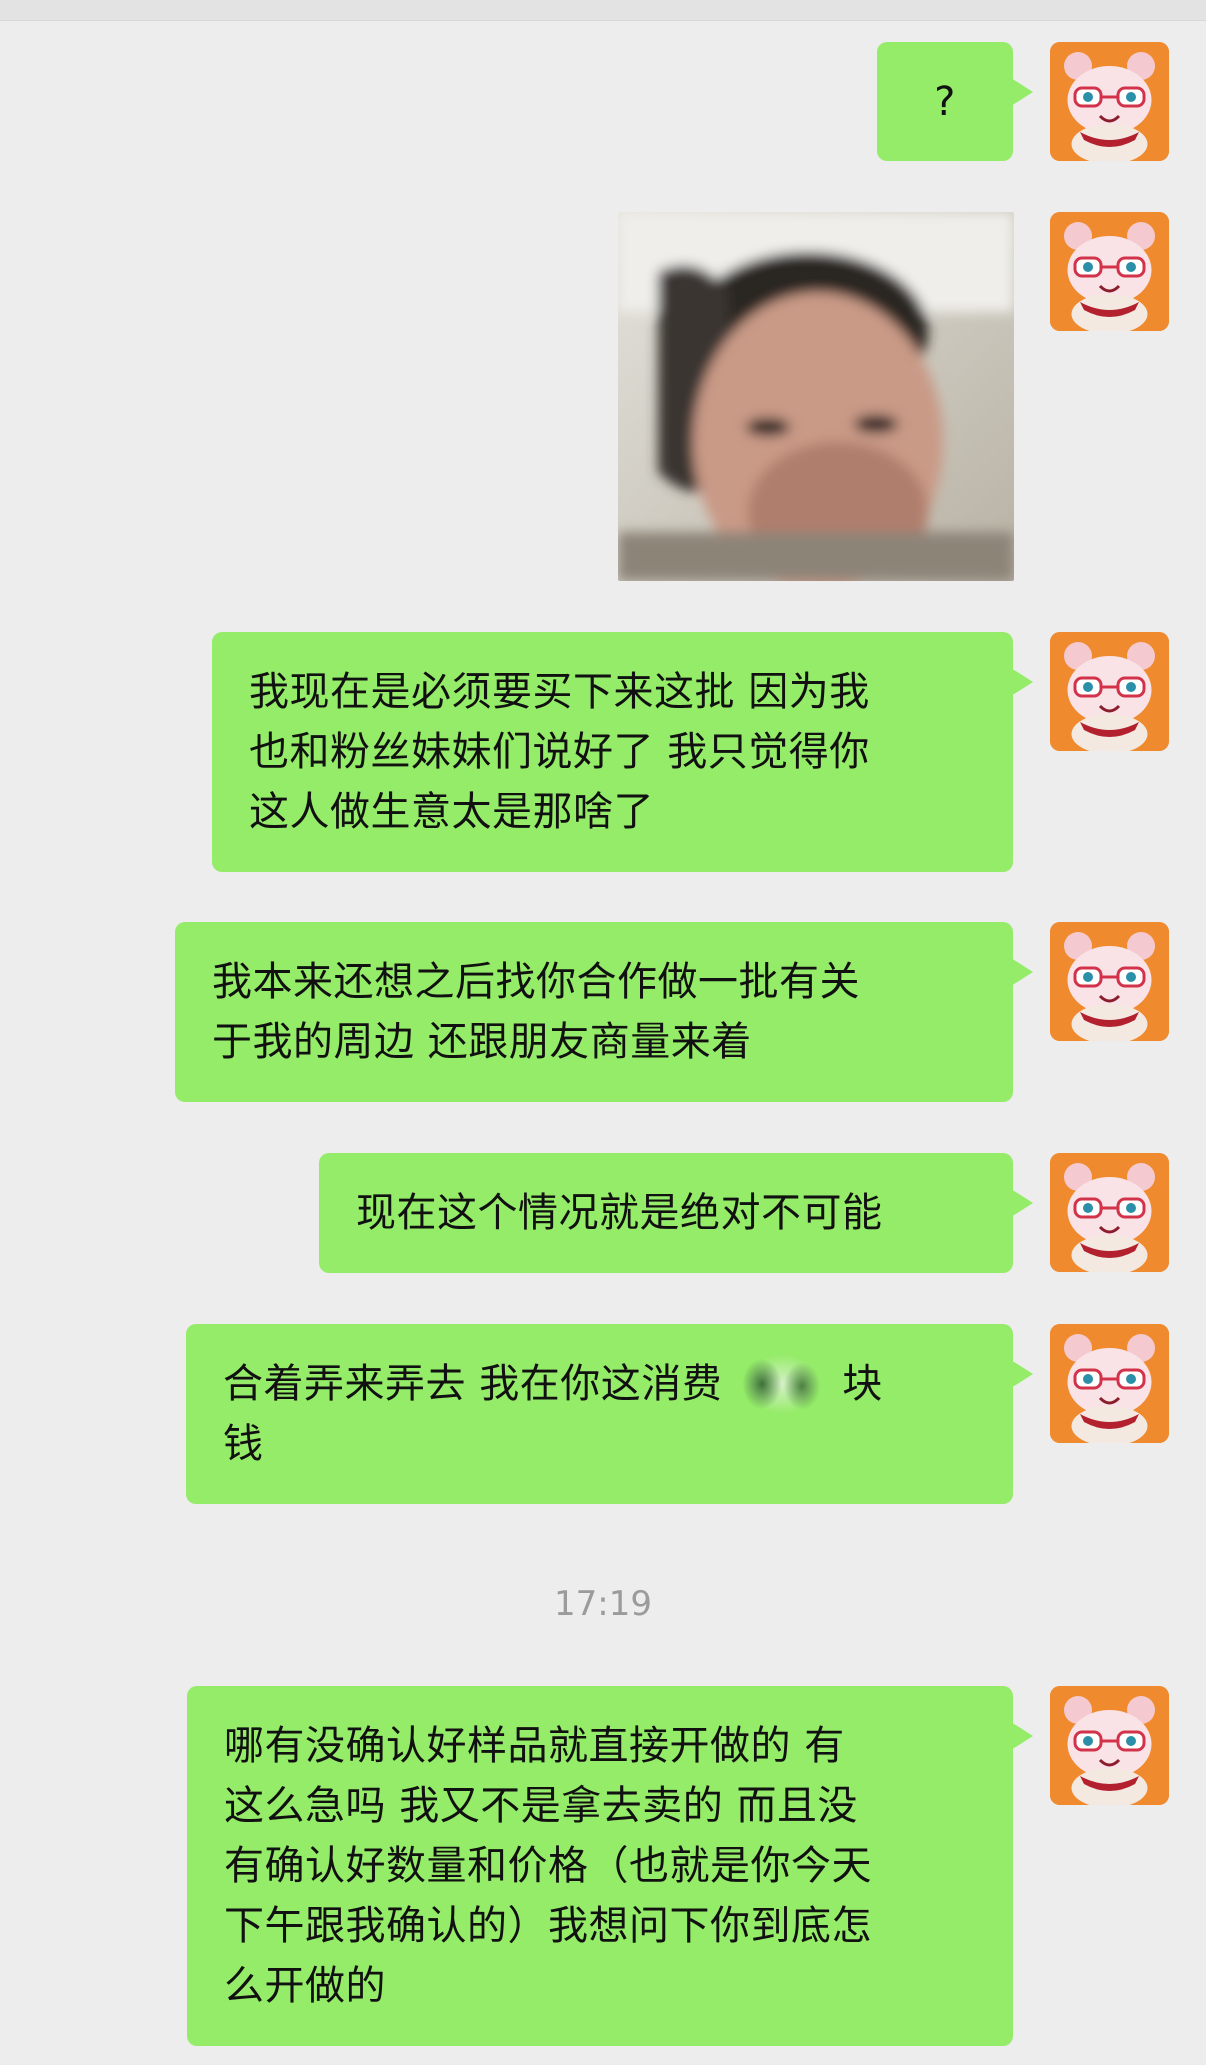  I want to click on message-text: 也和粉丝妹妹们说好了 我只觉得你, so click(559, 752).